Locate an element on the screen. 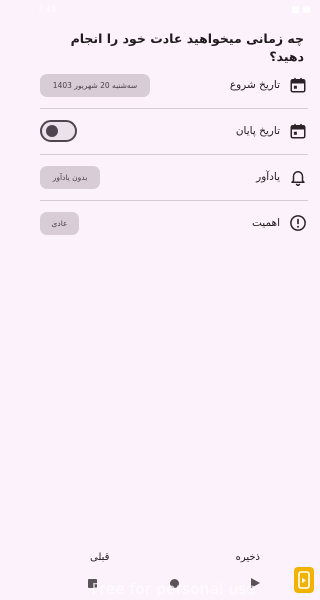 This screenshot has height=600, width=320. end-date-row: تاریخ پایان is located at coordinates (174, 131).